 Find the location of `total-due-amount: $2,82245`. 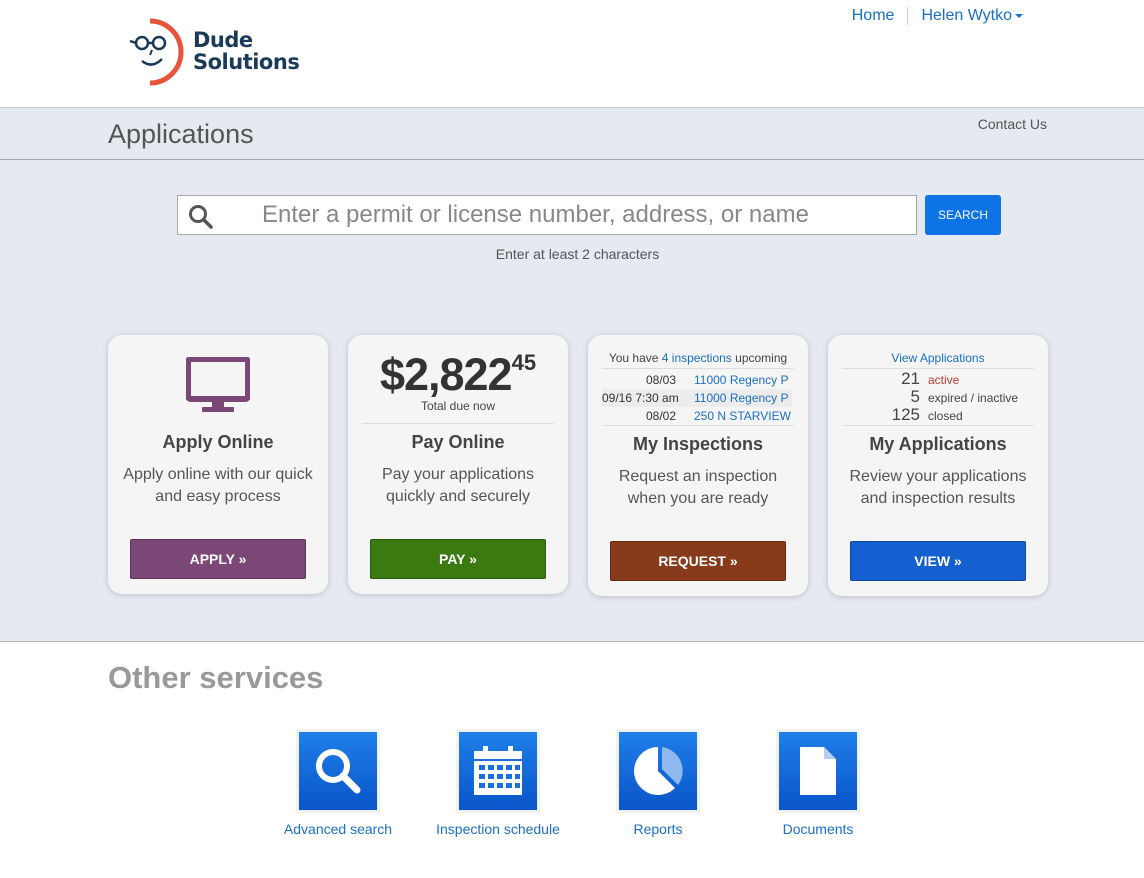

total-due-amount: $2,82245 is located at coordinates (458, 375).